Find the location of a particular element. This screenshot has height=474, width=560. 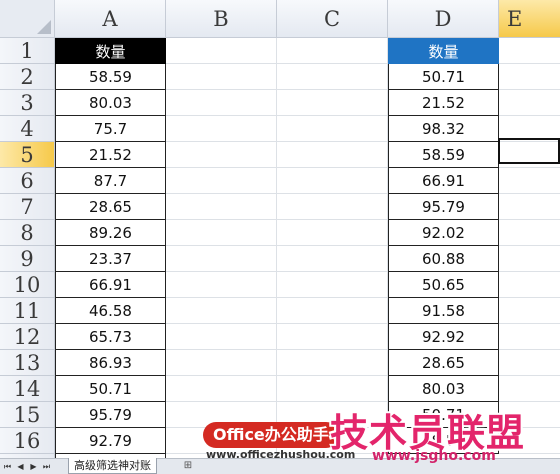

row-header-6: 6 is located at coordinates (27, 181).